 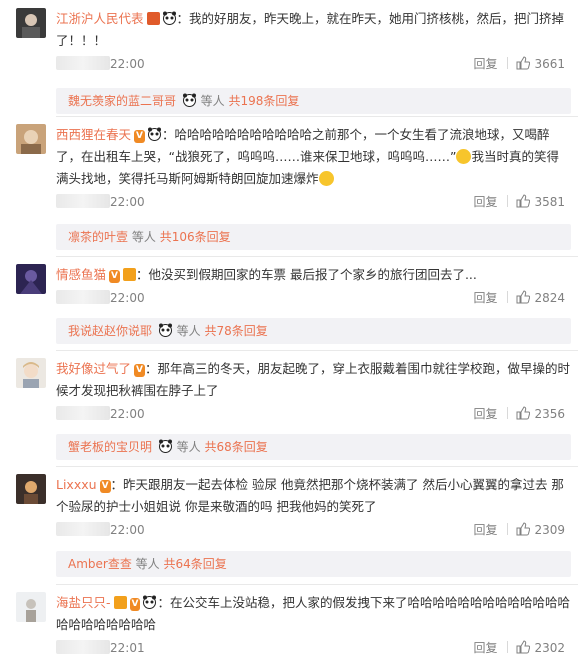 I want to click on sub-reply-summary: 蟹老板的宝贝明 等人 共68条回复, so click(x=313, y=447).